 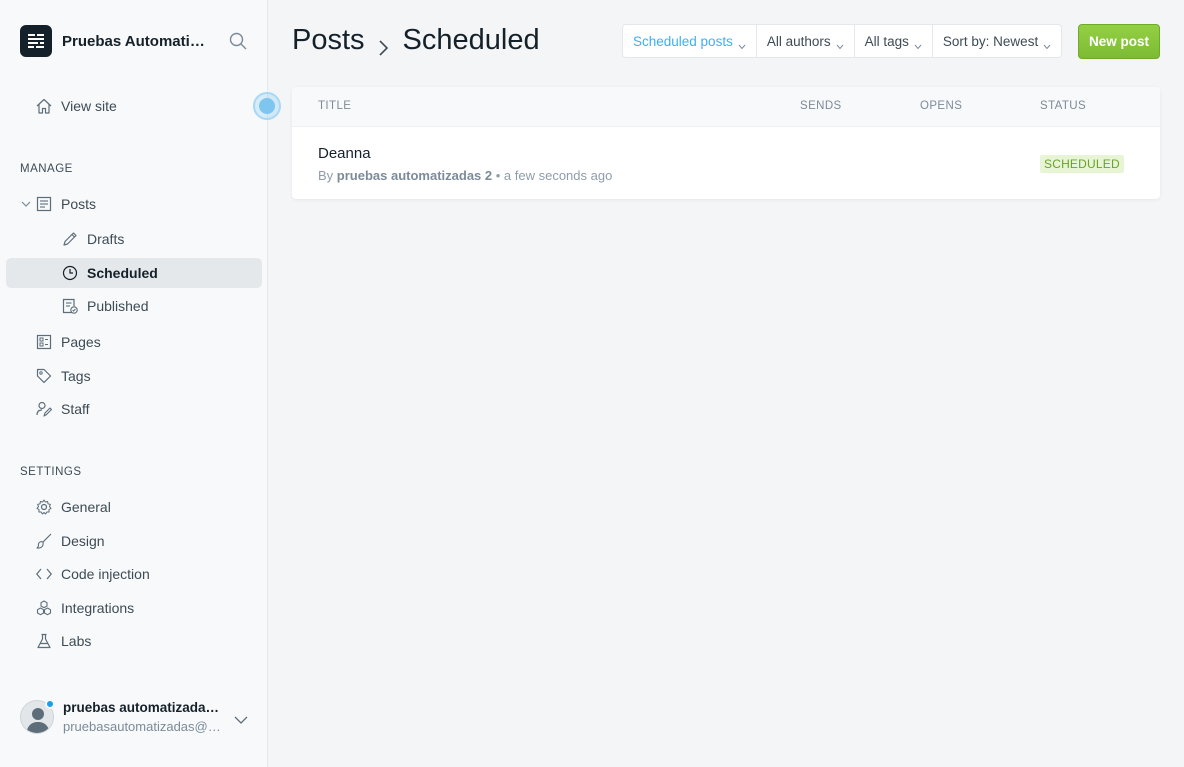 What do you see at coordinates (83, 541) in the screenshot?
I see `nav-design-label: Design` at bounding box center [83, 541].